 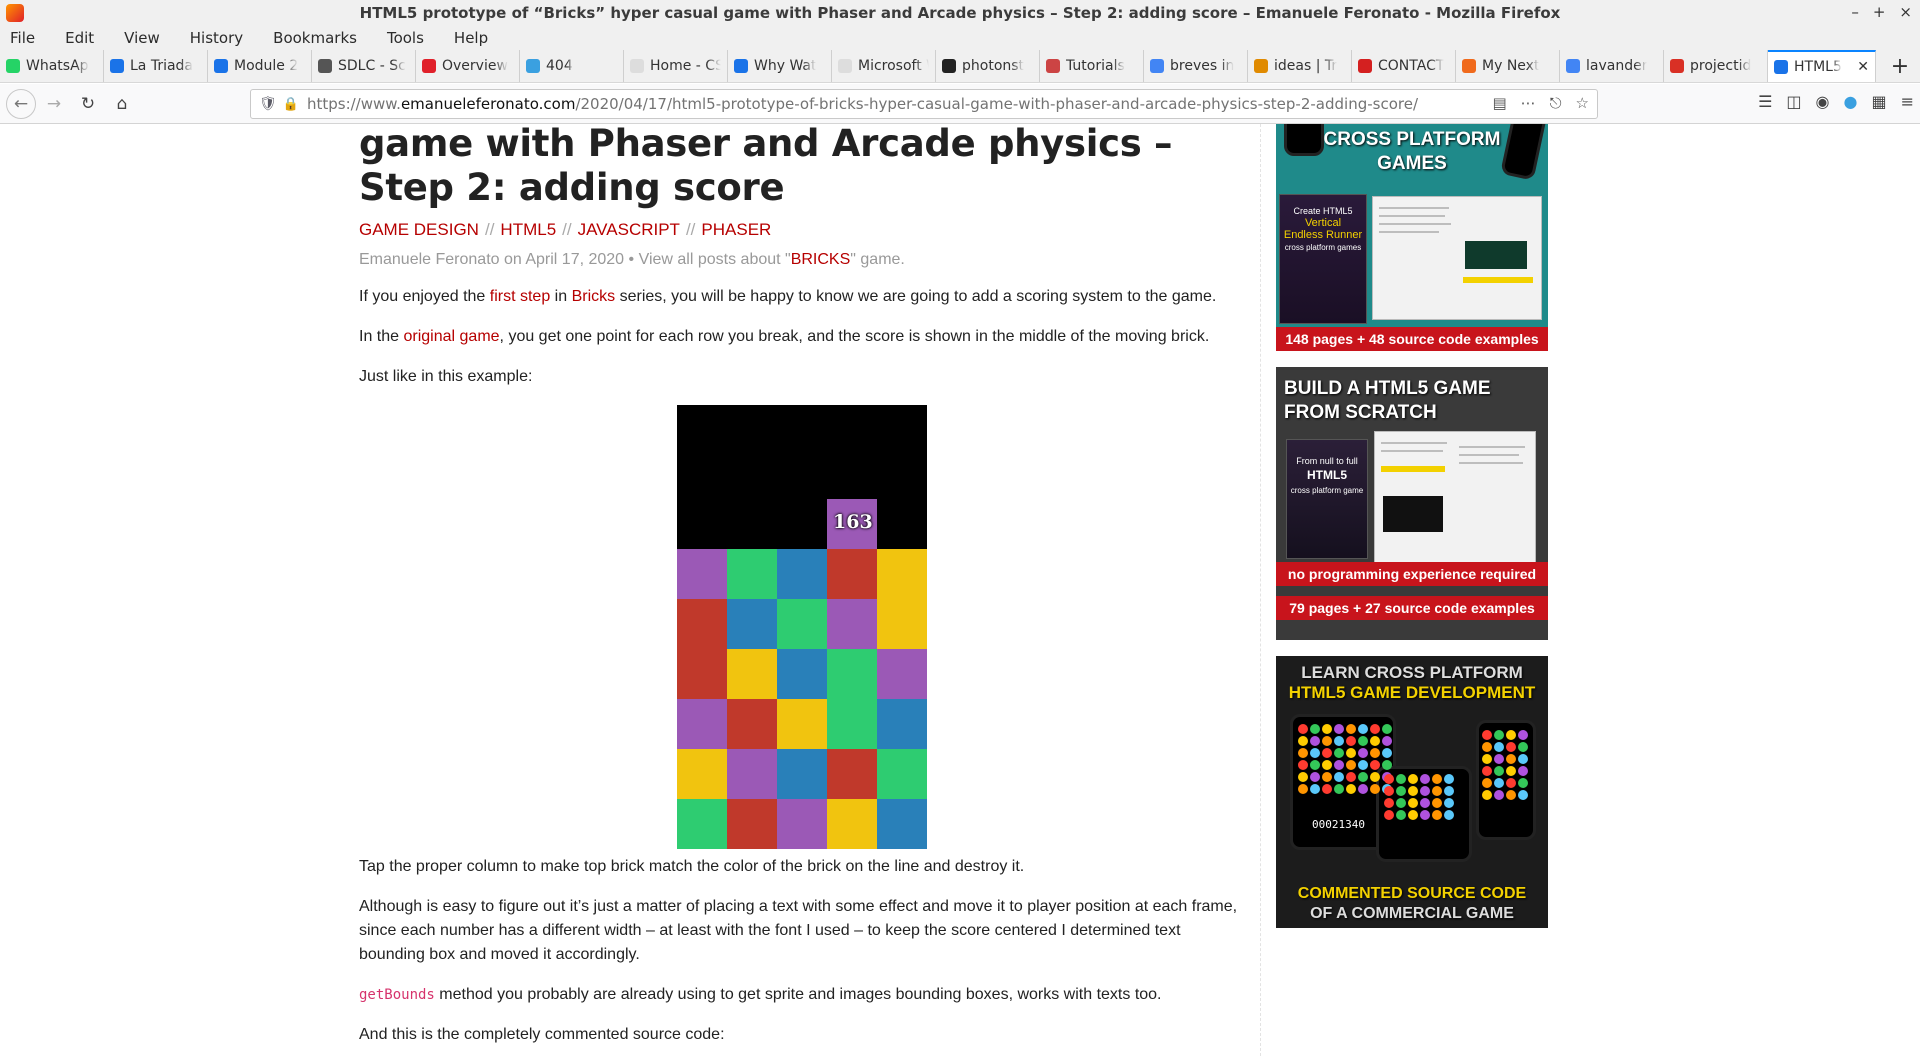 I want to click on page-actions-icon: ⋯, so click(x=1528, y=103).